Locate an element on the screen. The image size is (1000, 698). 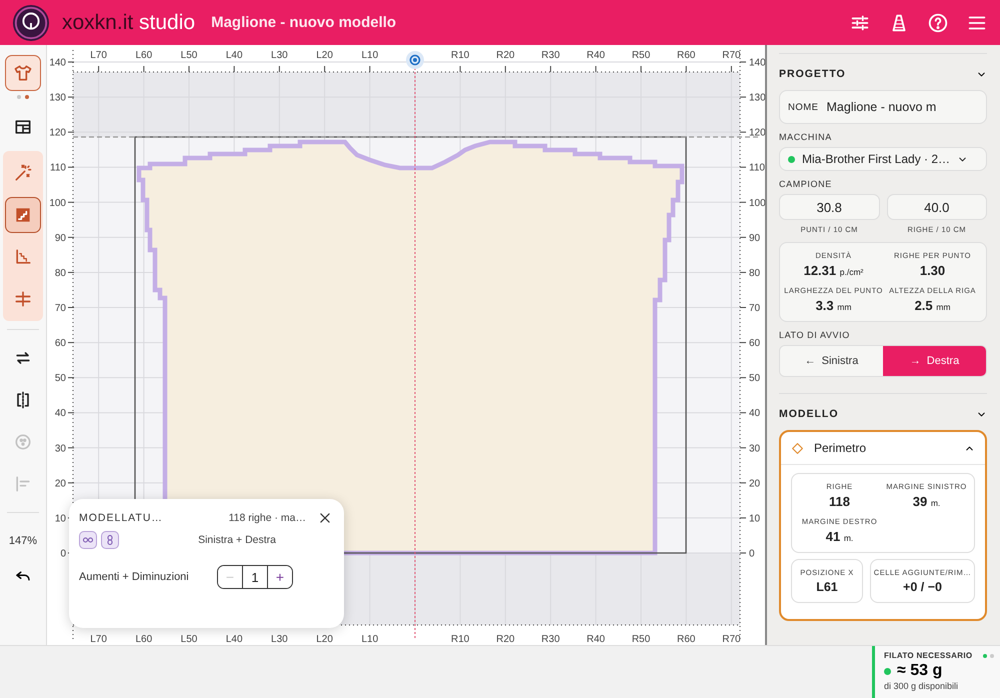
stat-value: 1.30 is located at coordinates (932, 270).